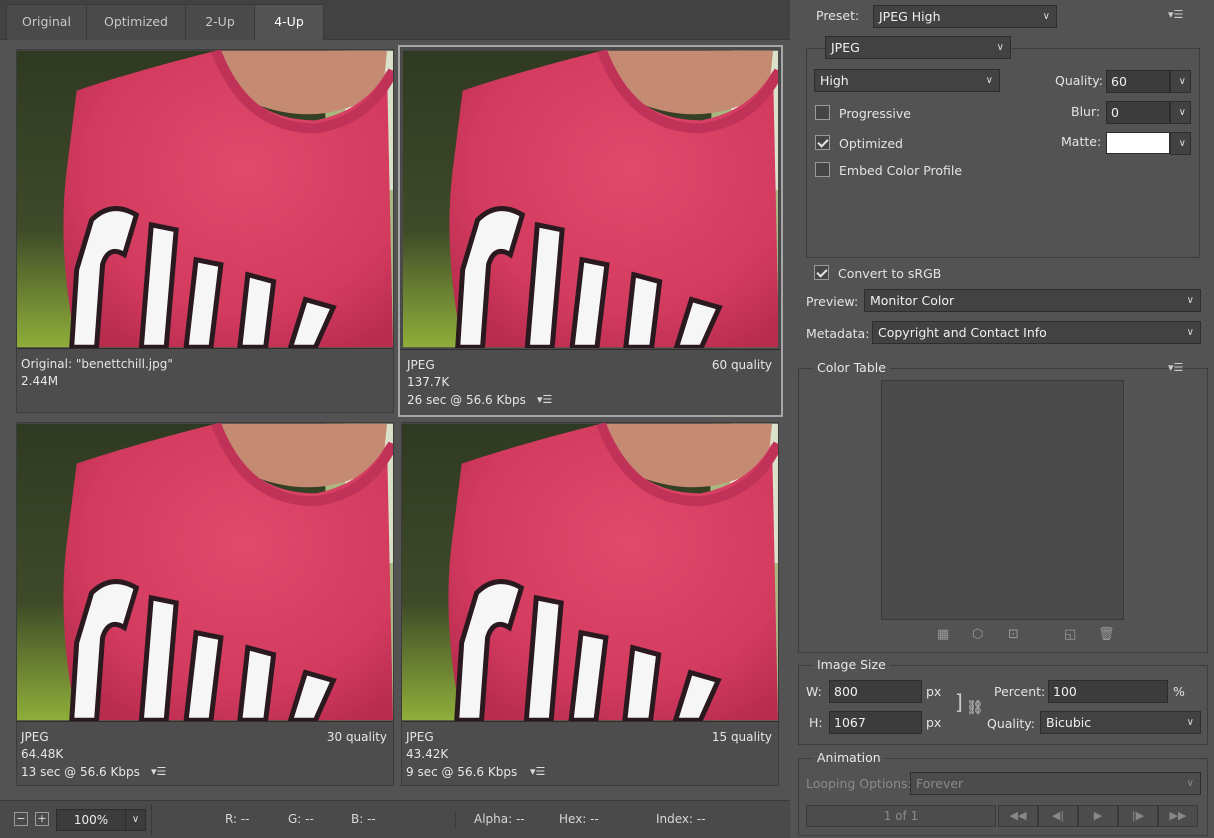  Describe the element at coordinates (1138, 112) in the screenshot. I see `blur-input: 0` at that location.